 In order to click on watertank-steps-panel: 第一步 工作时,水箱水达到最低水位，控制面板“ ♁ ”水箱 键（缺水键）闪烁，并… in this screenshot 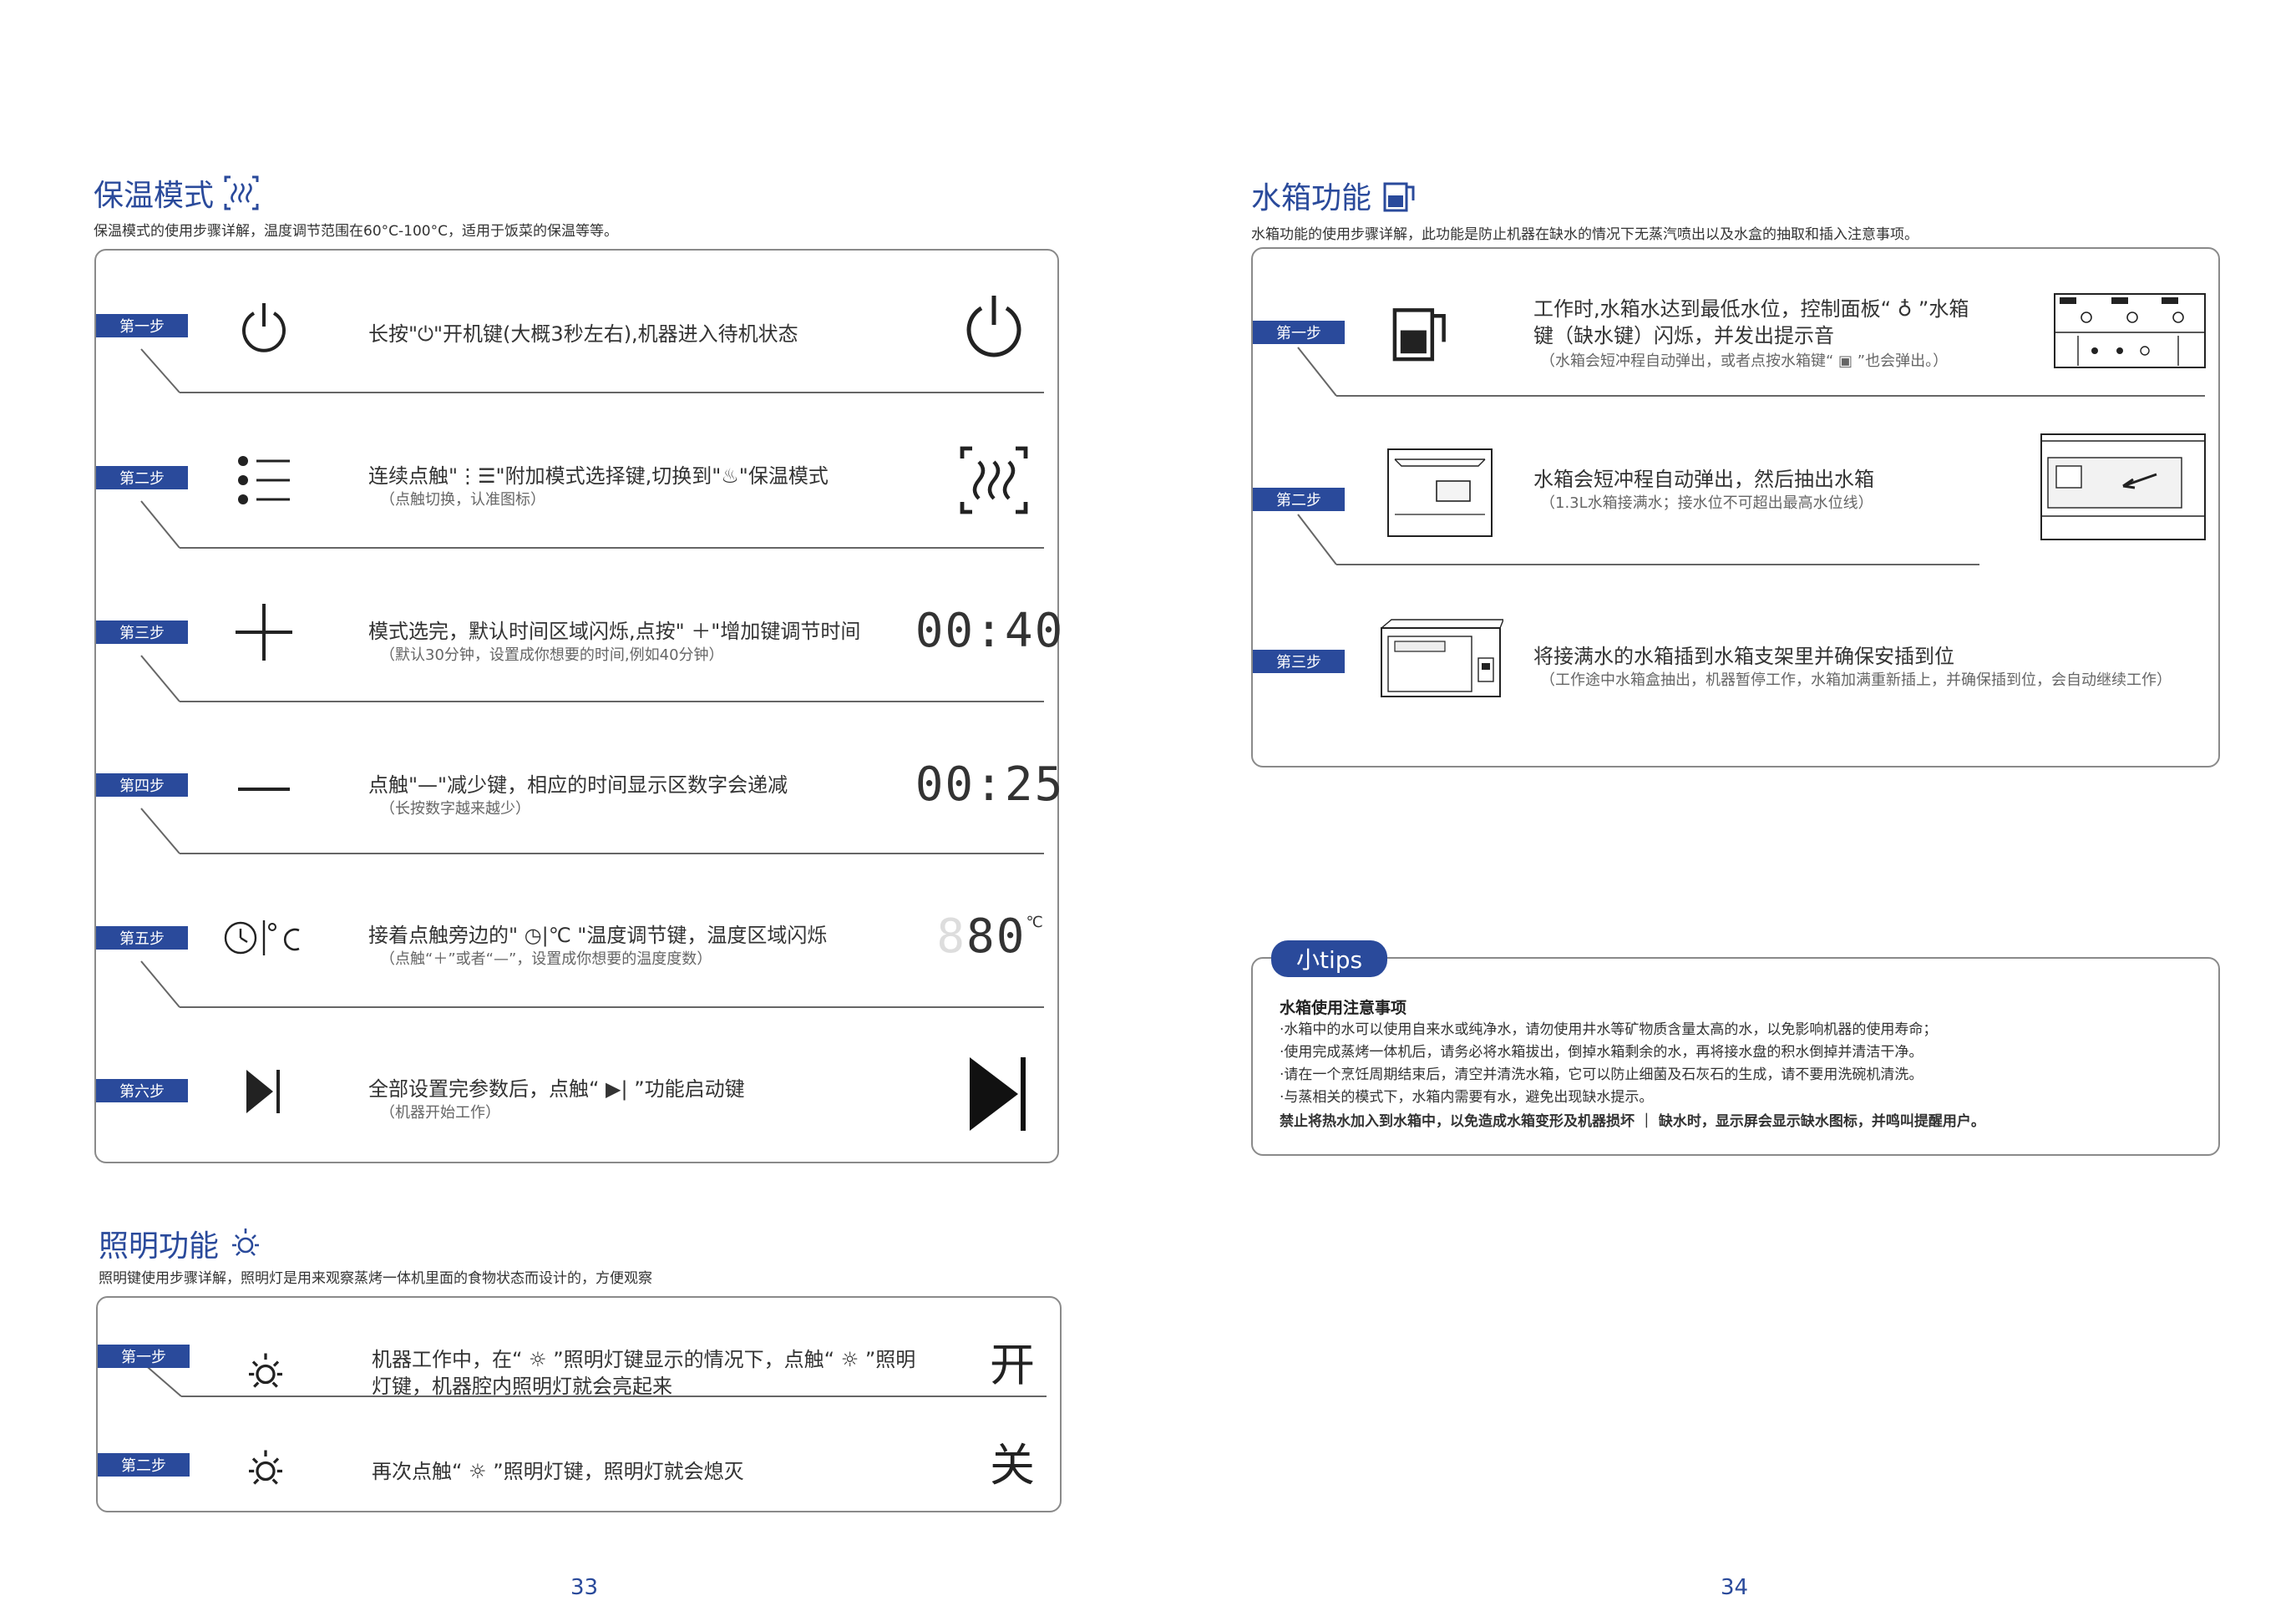, I will do `click(1735, 507)`.